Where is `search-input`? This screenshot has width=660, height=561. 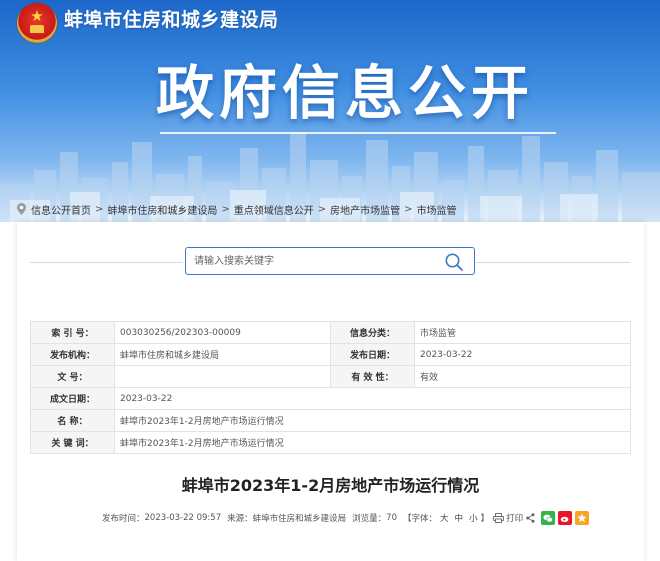 search-input is located at coordinates (314, 261).